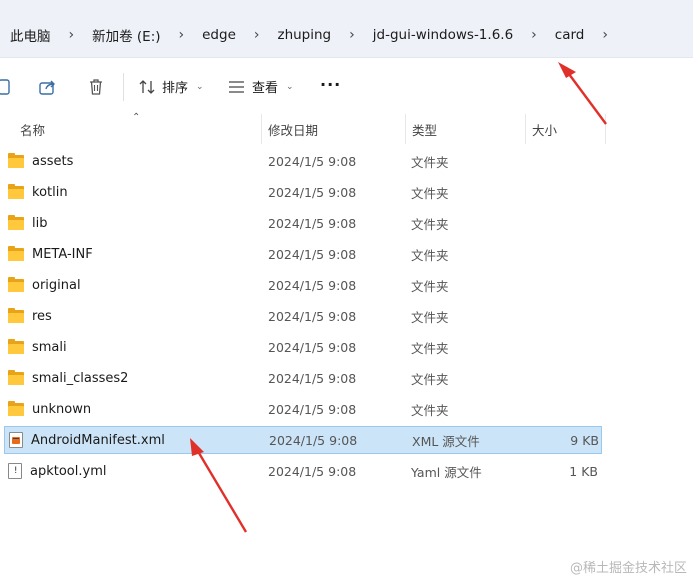 The image size is (693, 580). I want to click on view-button: 查看 ⌄, so click(261, 86).